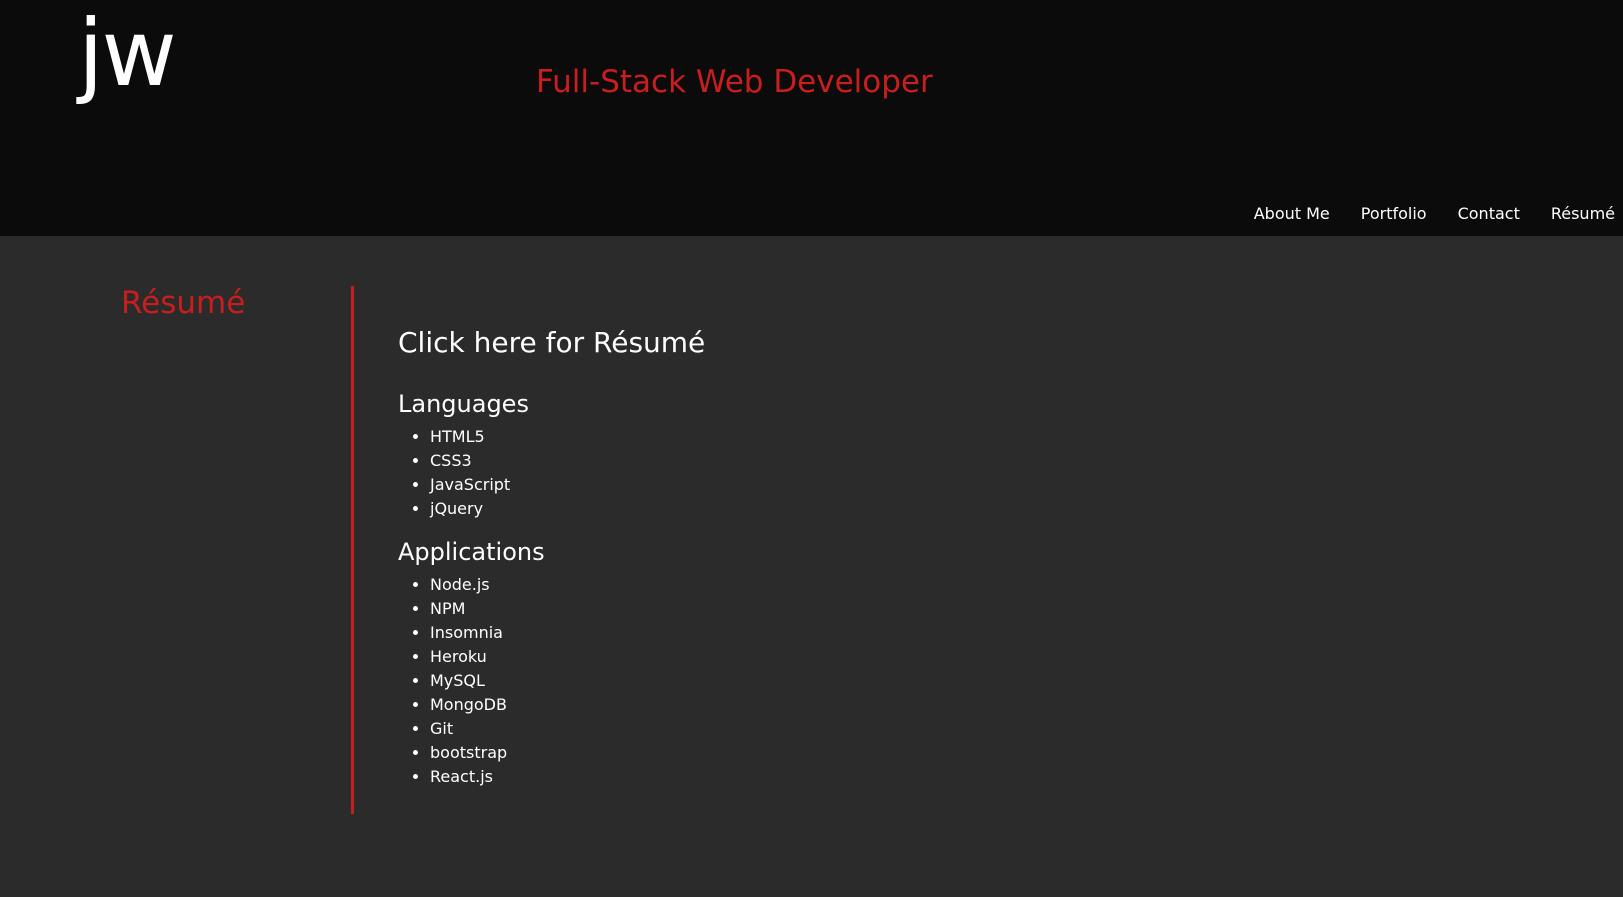  Describe the element at coordinates (471, 552) in the screenshot. I see `applications-heading: Applications` at that location.